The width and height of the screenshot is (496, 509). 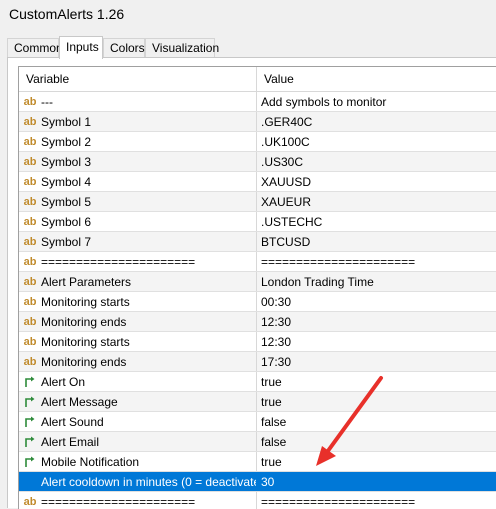 What do you see at coordinates (138, 281) in the screenshot?
I see `variable-cell: ab Alert Parameters` at bounding box center [138, 281].